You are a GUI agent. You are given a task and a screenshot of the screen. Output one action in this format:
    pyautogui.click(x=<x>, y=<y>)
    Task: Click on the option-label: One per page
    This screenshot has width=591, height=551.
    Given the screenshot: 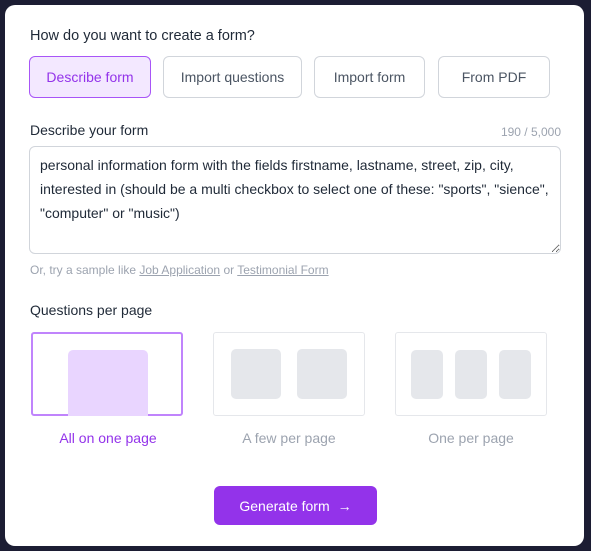 What is the action you would take?
    pyautogui.click(x=471, y=438)
    